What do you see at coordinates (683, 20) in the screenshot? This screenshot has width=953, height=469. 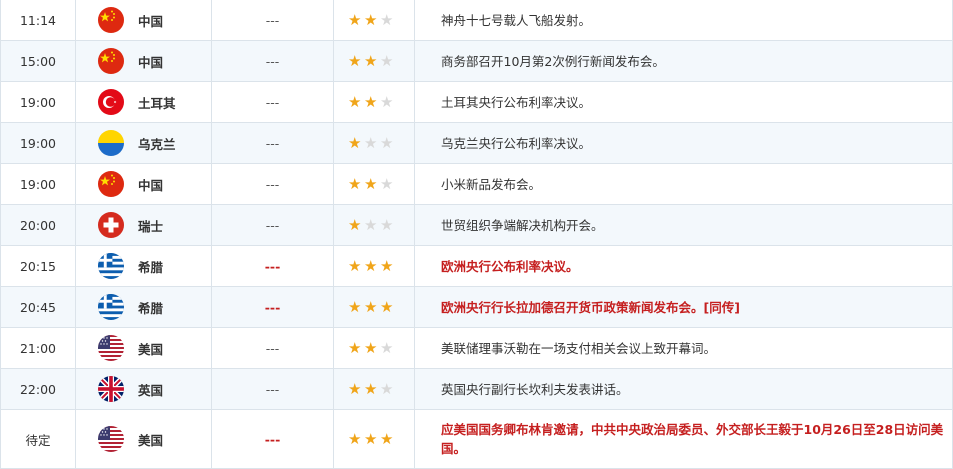 I see `event-description: 神舟十七号载人飞船发射。` at bounding box center [683, 20].